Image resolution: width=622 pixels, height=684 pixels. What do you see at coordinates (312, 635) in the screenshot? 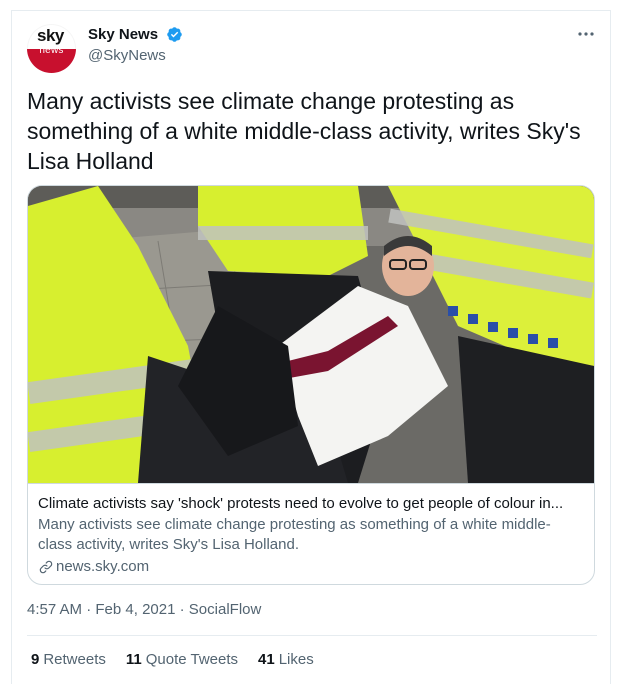
I see `divider` at bounding box center [312, 635].